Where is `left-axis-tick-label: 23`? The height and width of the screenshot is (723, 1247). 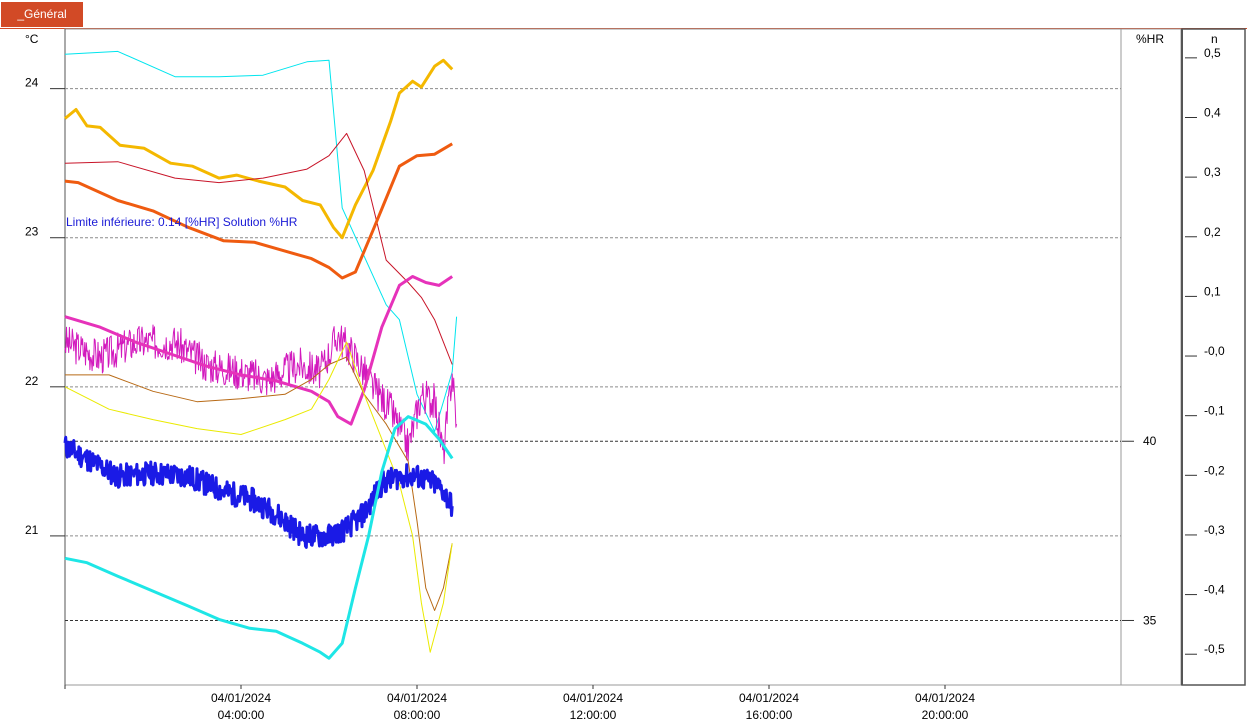
left-axis-tick-label: 23 is located at coordinates (32, 232).